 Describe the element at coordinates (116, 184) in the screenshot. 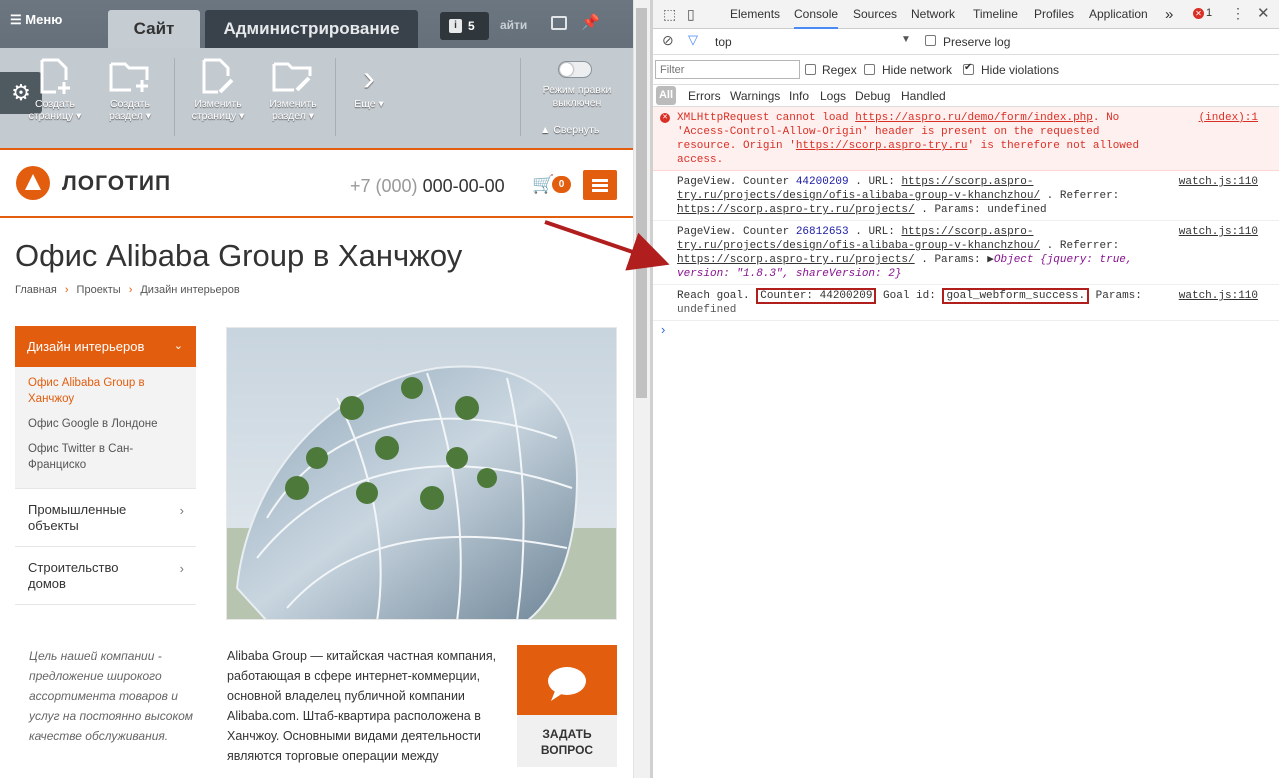

I see `logo-text: ЛОГОТИП` at that location.